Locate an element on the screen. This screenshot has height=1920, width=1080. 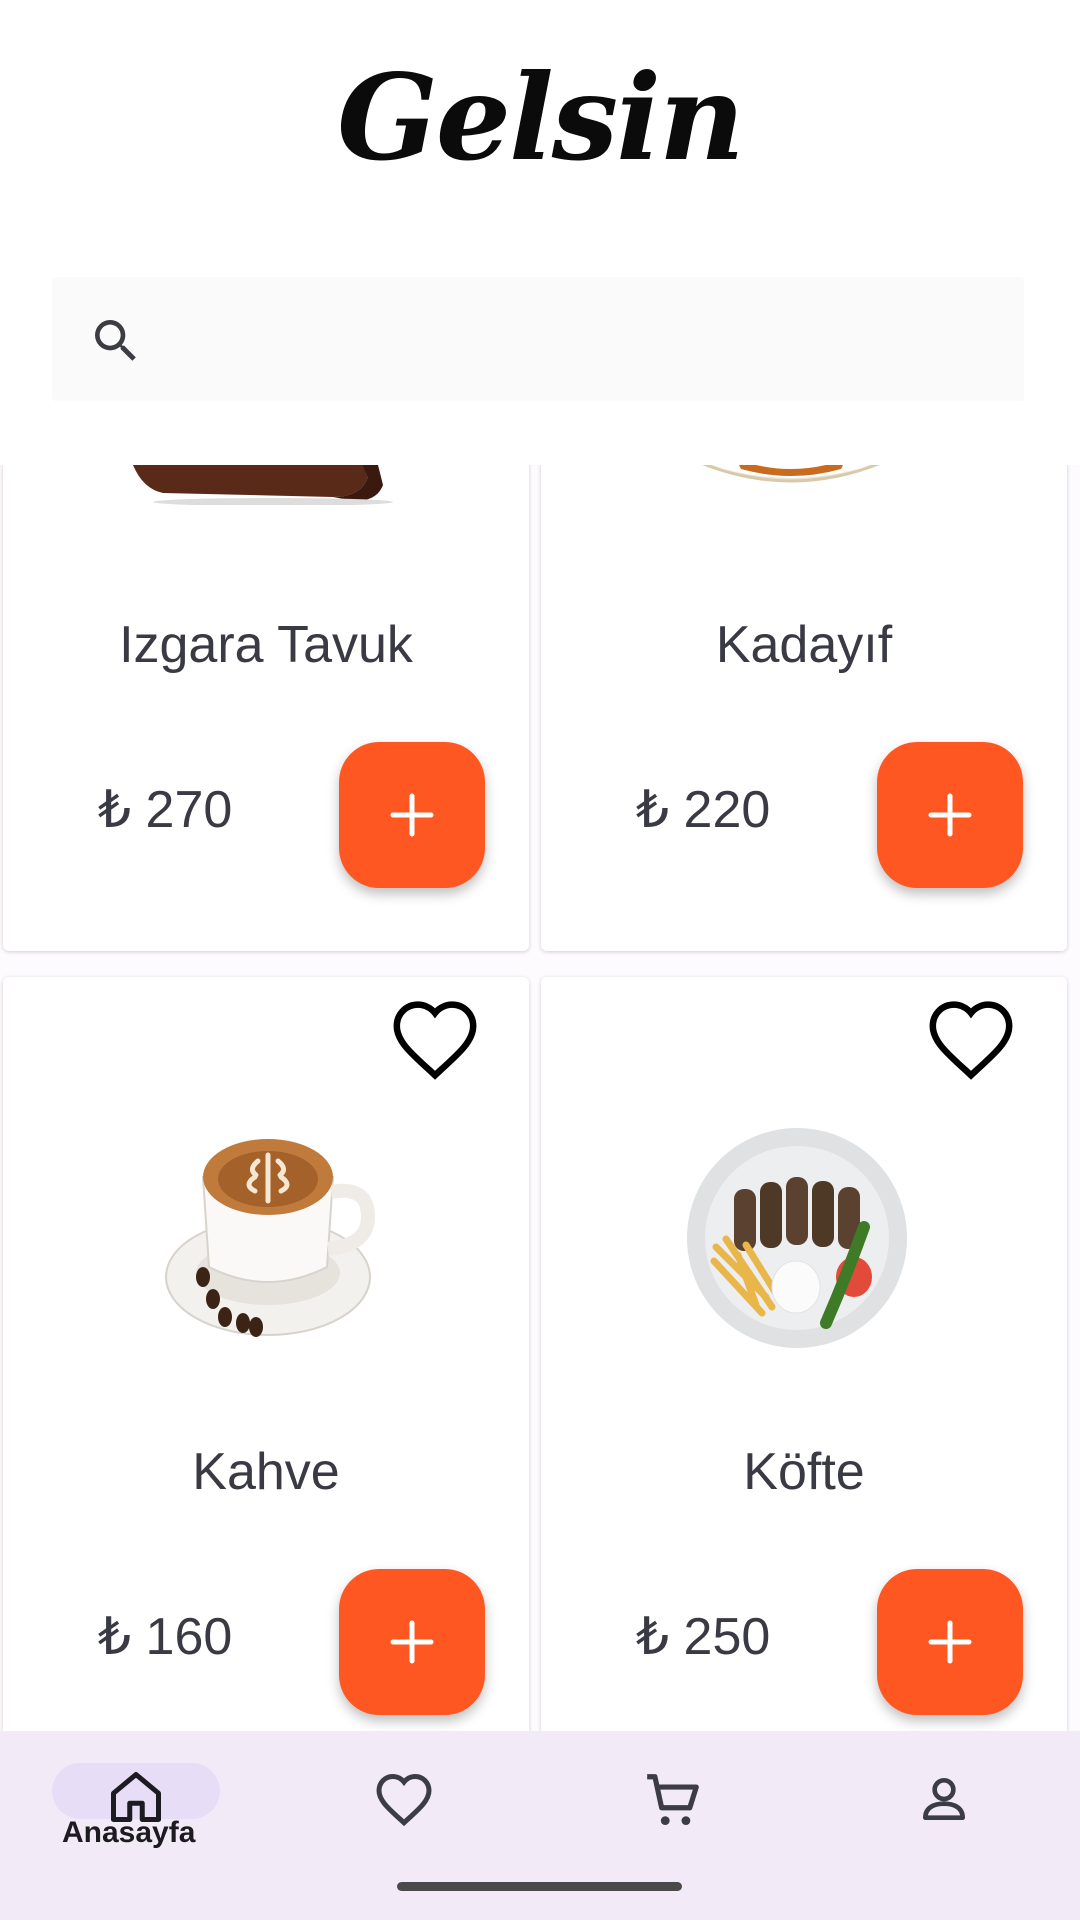
nav-label-home: Anasayfa is located at coordinates (129, 1832).